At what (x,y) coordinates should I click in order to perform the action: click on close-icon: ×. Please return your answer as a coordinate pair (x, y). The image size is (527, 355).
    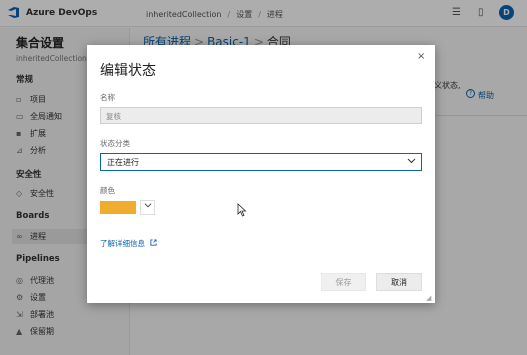
    Looking at the image, I should click on (421, 56).